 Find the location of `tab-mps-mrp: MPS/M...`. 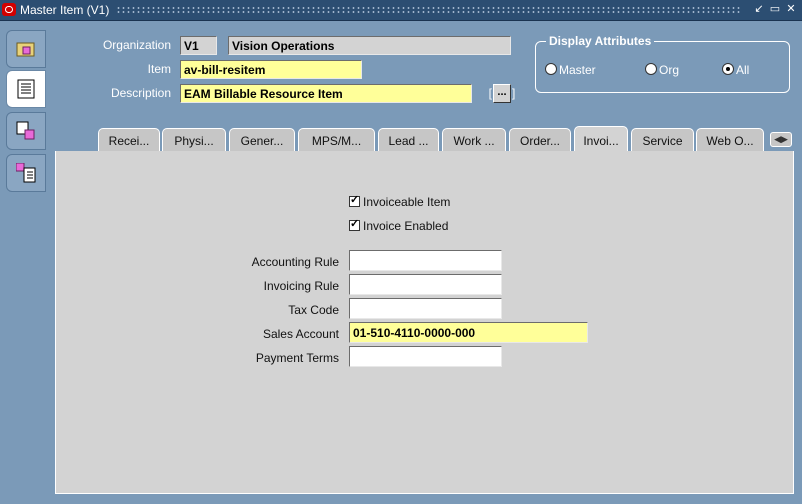

tab-mps-mrp: MPS/M... is located at coordinates (336, 140).